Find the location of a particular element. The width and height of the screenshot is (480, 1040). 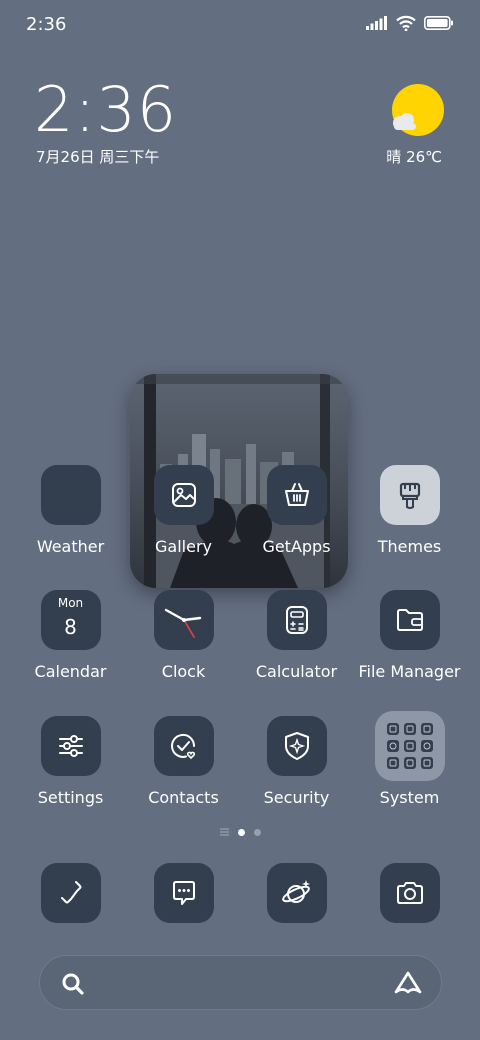

app-label: Themes is located at coordinates (409, 546).